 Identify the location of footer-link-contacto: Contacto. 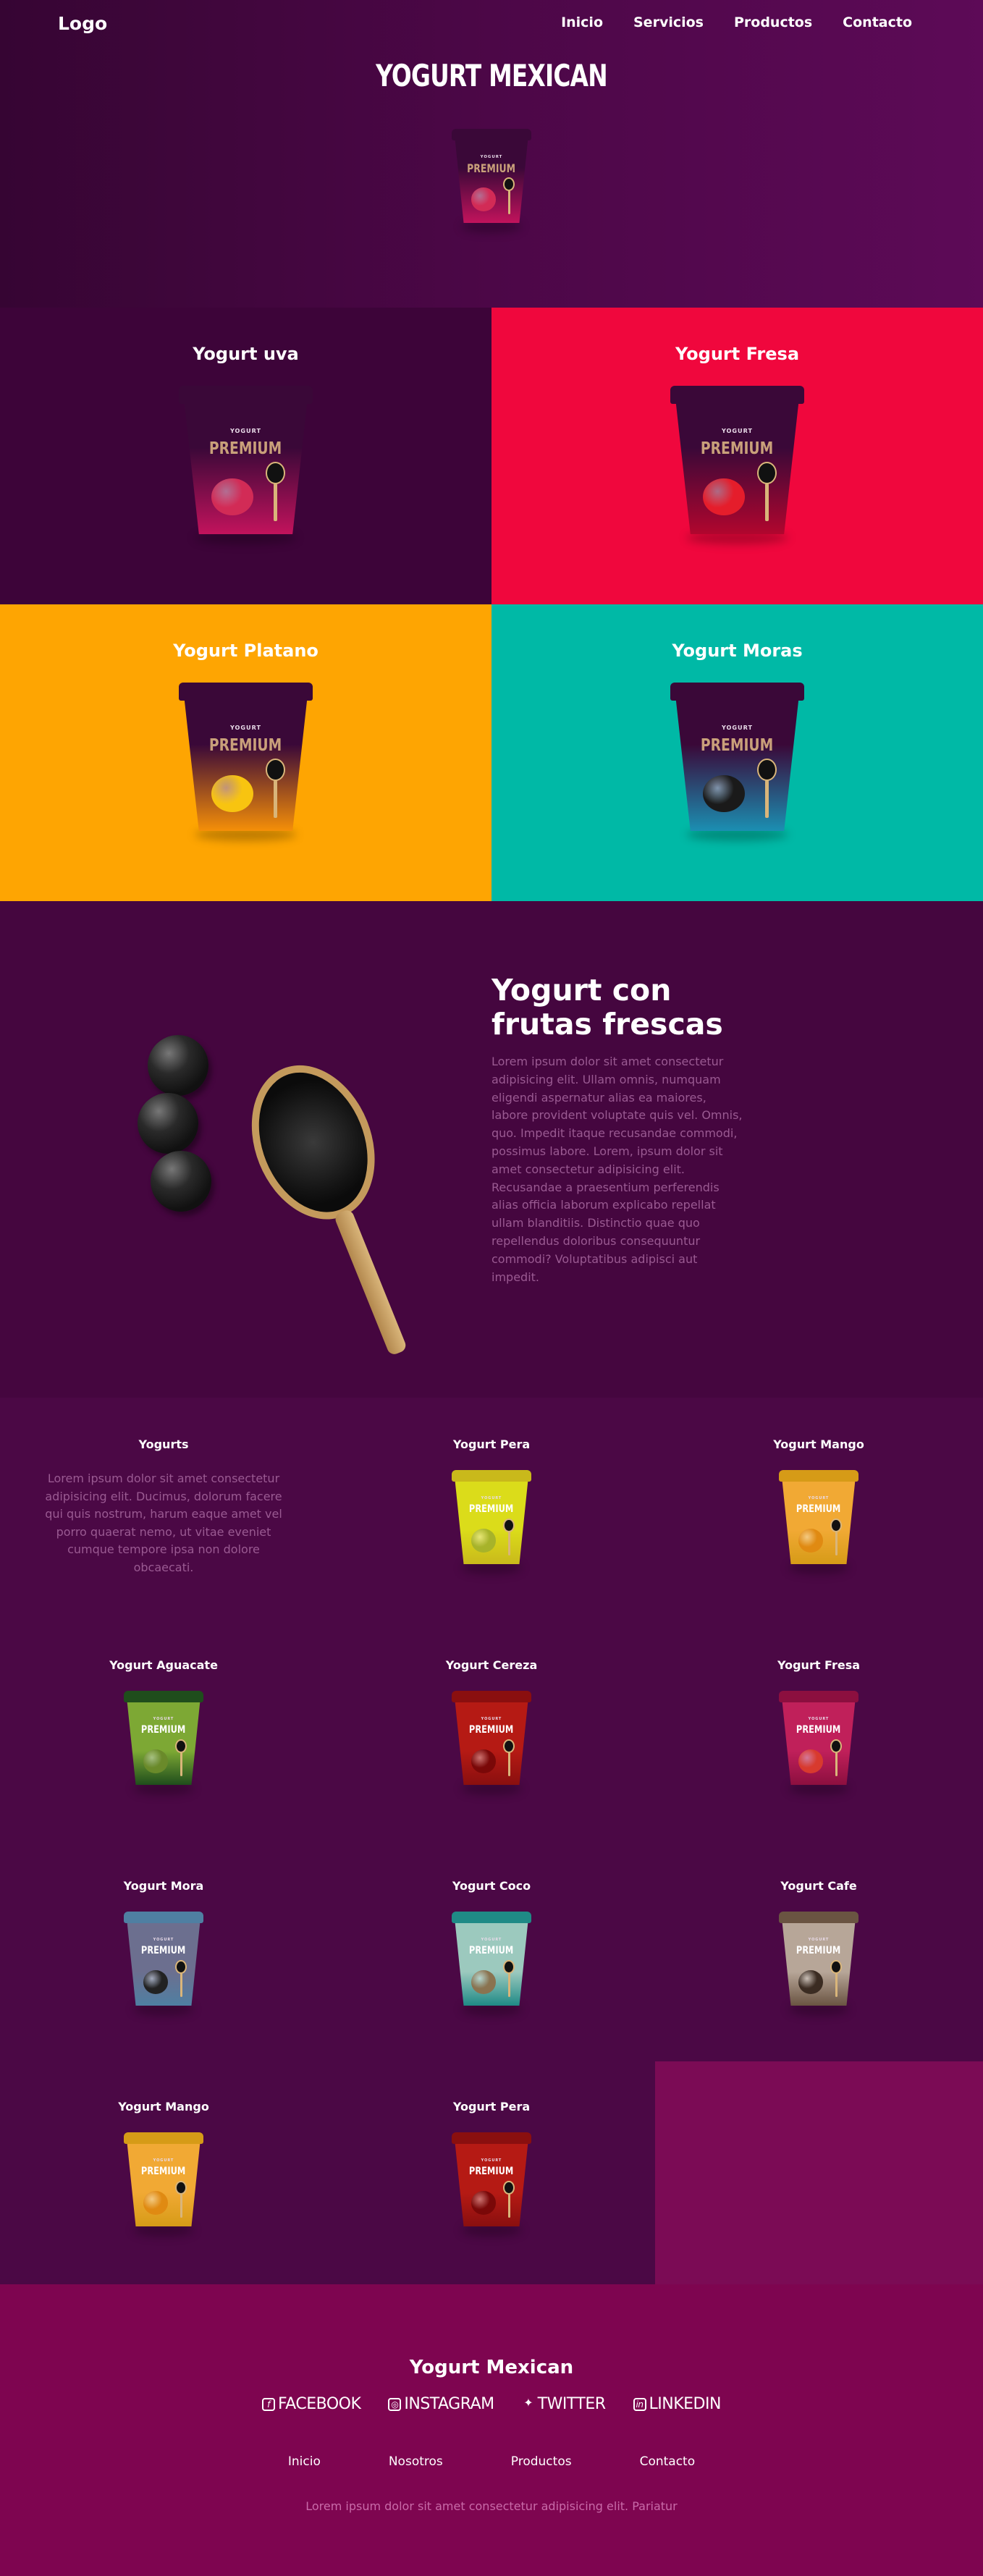
(668, 2462).